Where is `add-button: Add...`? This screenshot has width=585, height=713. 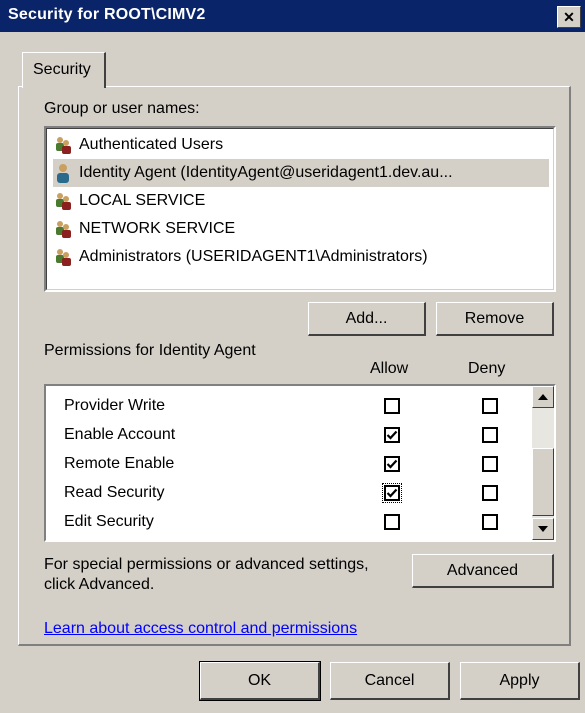
add-button: Add... is located at coordinates (367, 319).